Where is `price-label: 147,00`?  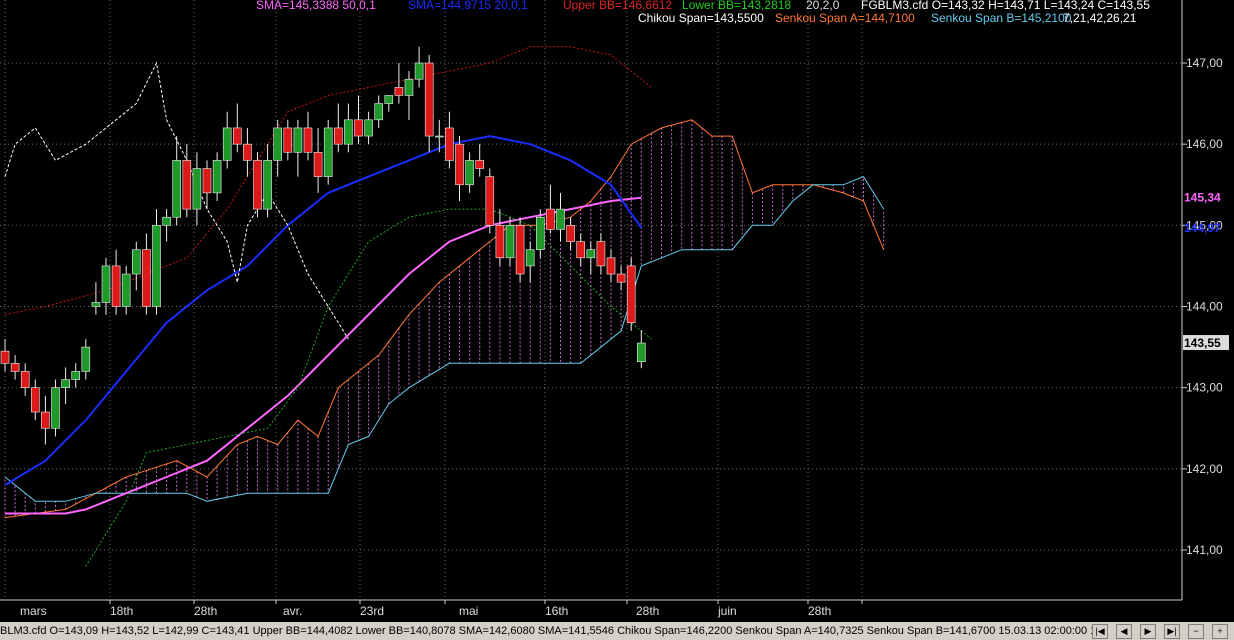 price-label: 147,00 is located at coordinates (1204, 63).